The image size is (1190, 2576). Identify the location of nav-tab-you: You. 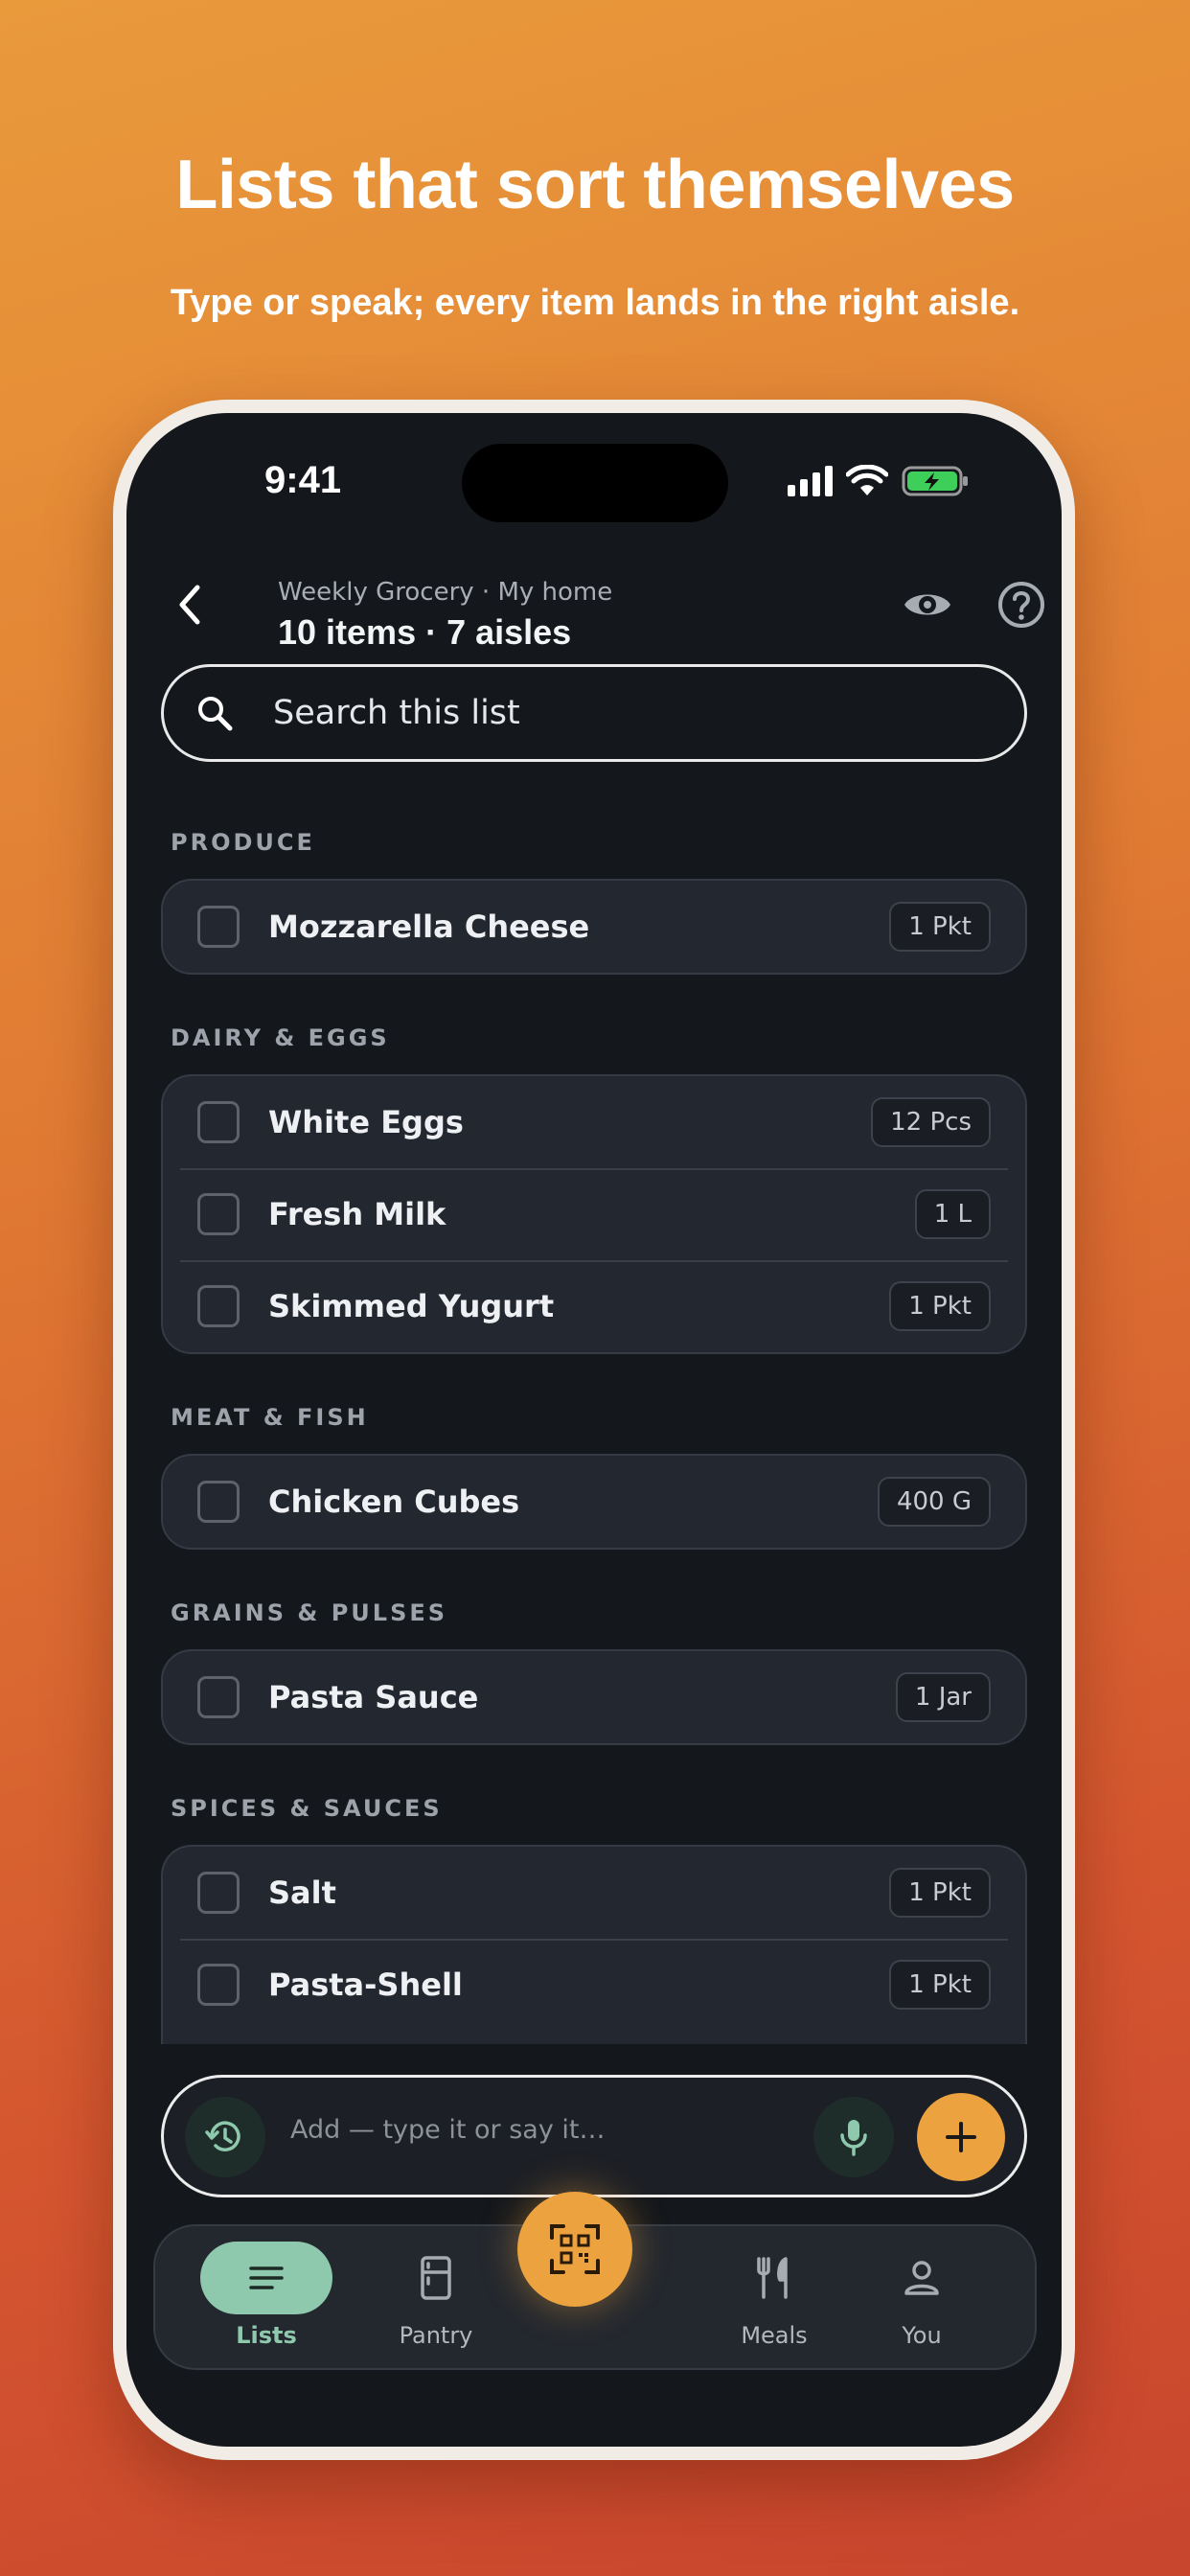
(921, 2297).